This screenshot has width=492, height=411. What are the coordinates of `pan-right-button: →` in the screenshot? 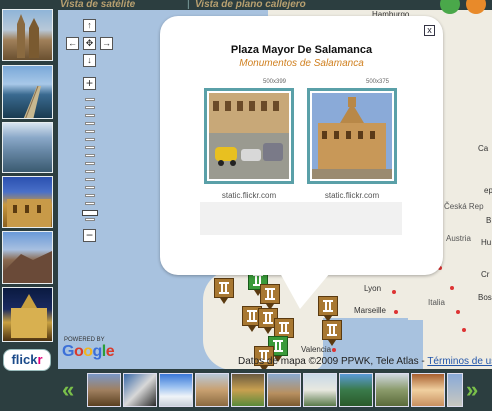 It's located at (106, 43).